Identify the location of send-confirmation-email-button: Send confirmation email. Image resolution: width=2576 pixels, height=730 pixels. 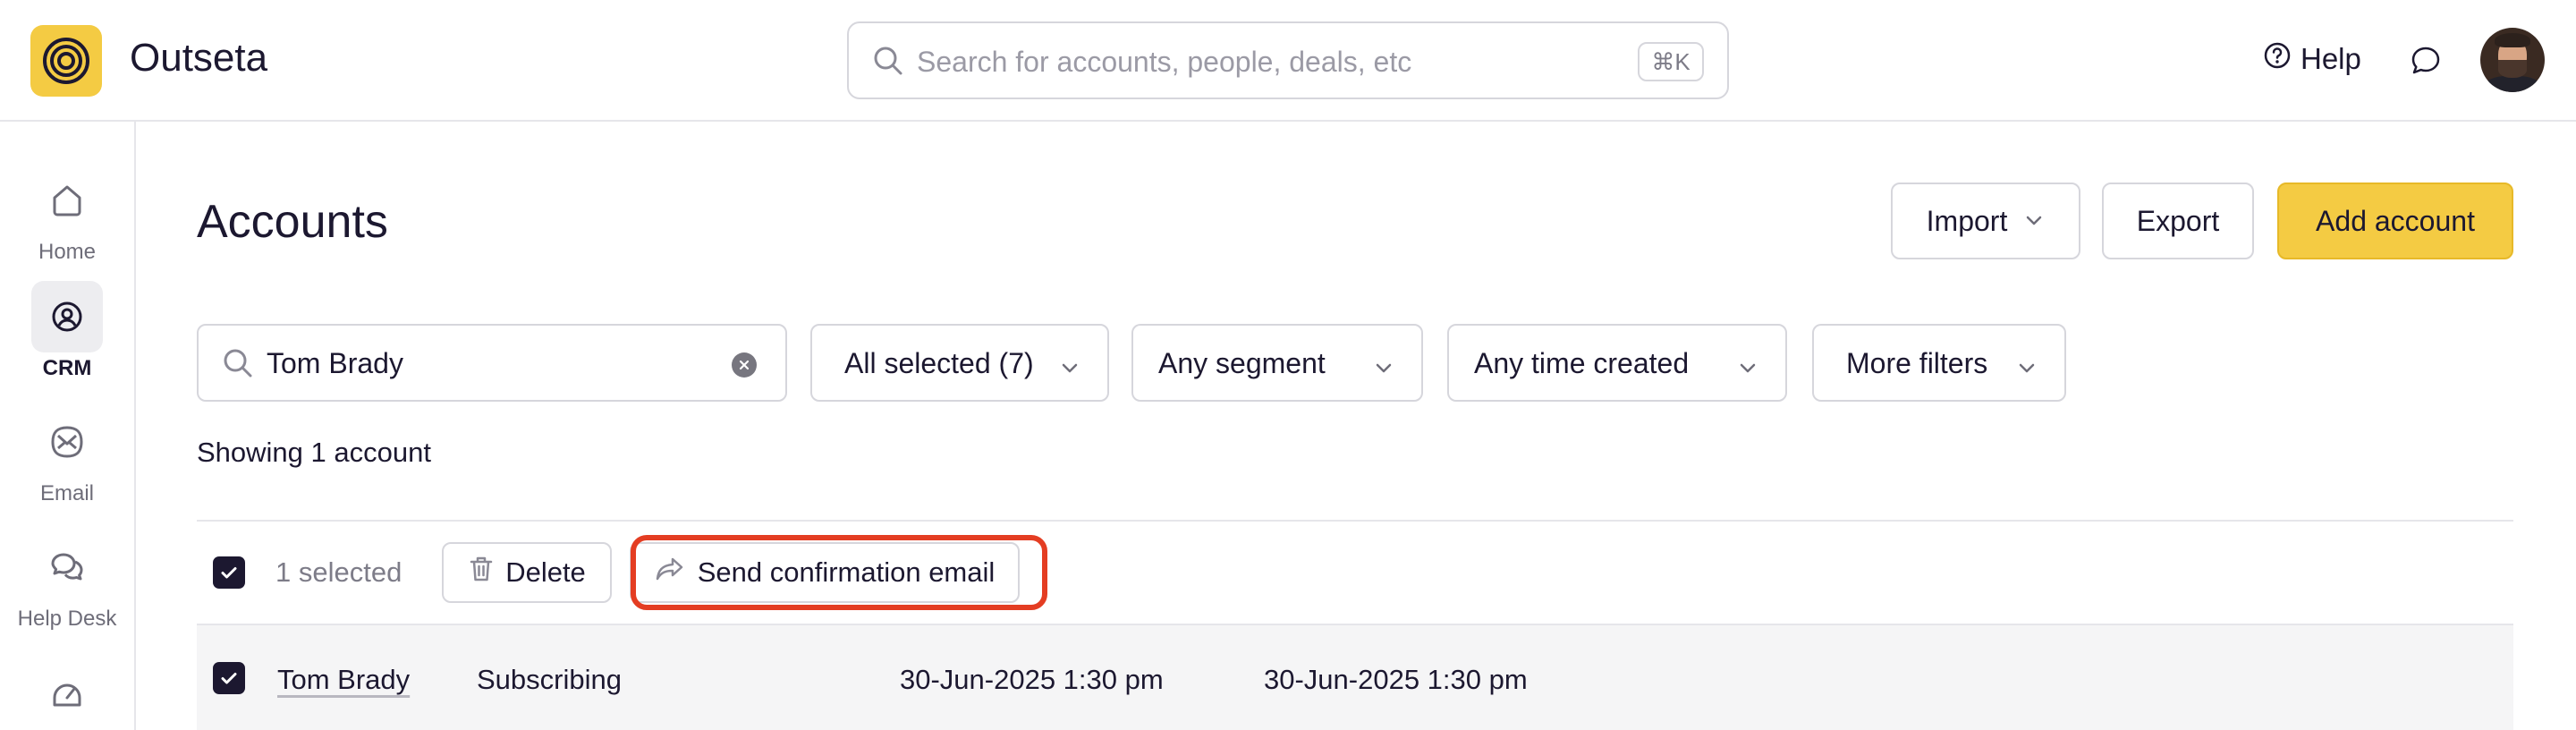
(825, 572).